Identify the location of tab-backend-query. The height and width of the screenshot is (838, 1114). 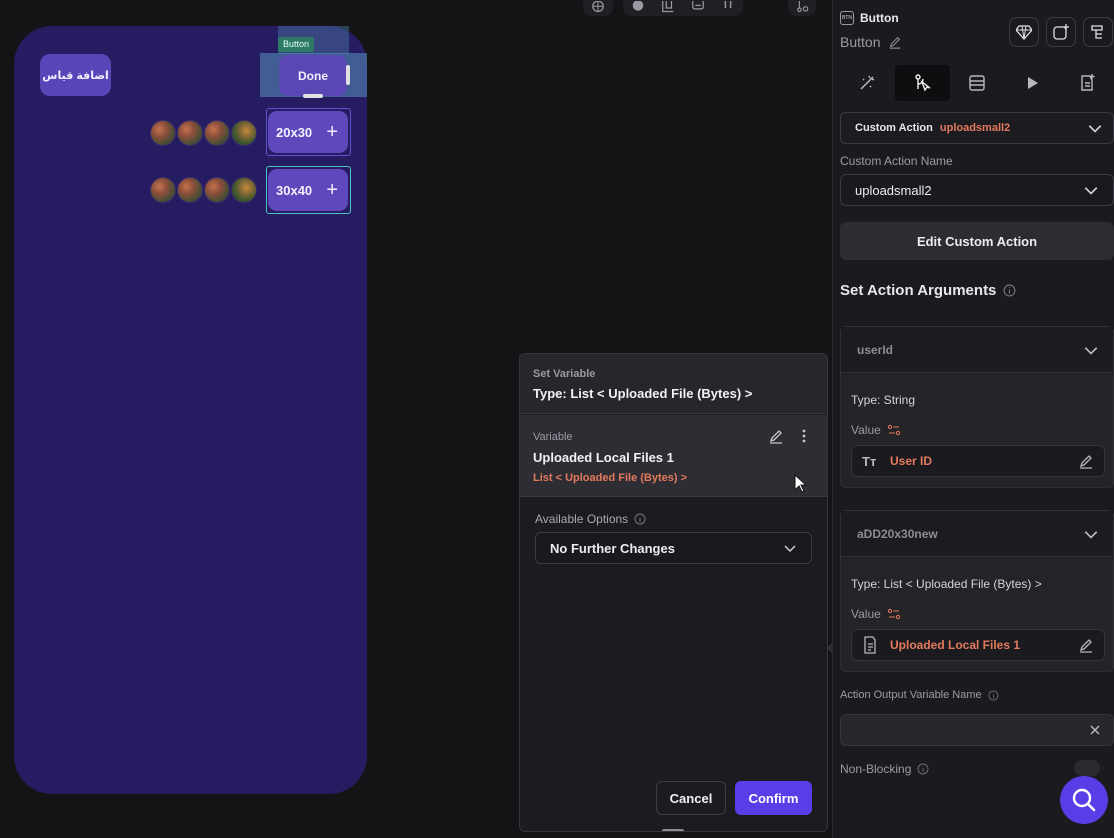
(977, 83).